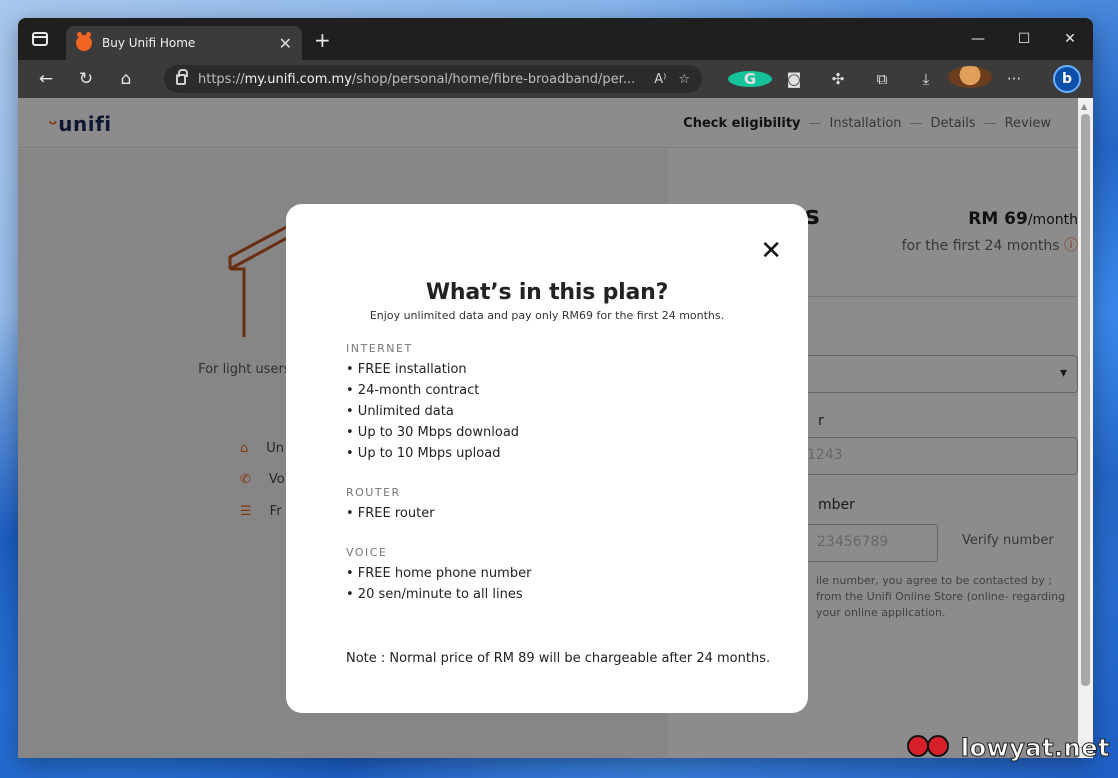  What do you see at coordinates (684, 79) in the screenshot?
I see `favorite-star-icon: ☆` at bounding box center [684, 79].